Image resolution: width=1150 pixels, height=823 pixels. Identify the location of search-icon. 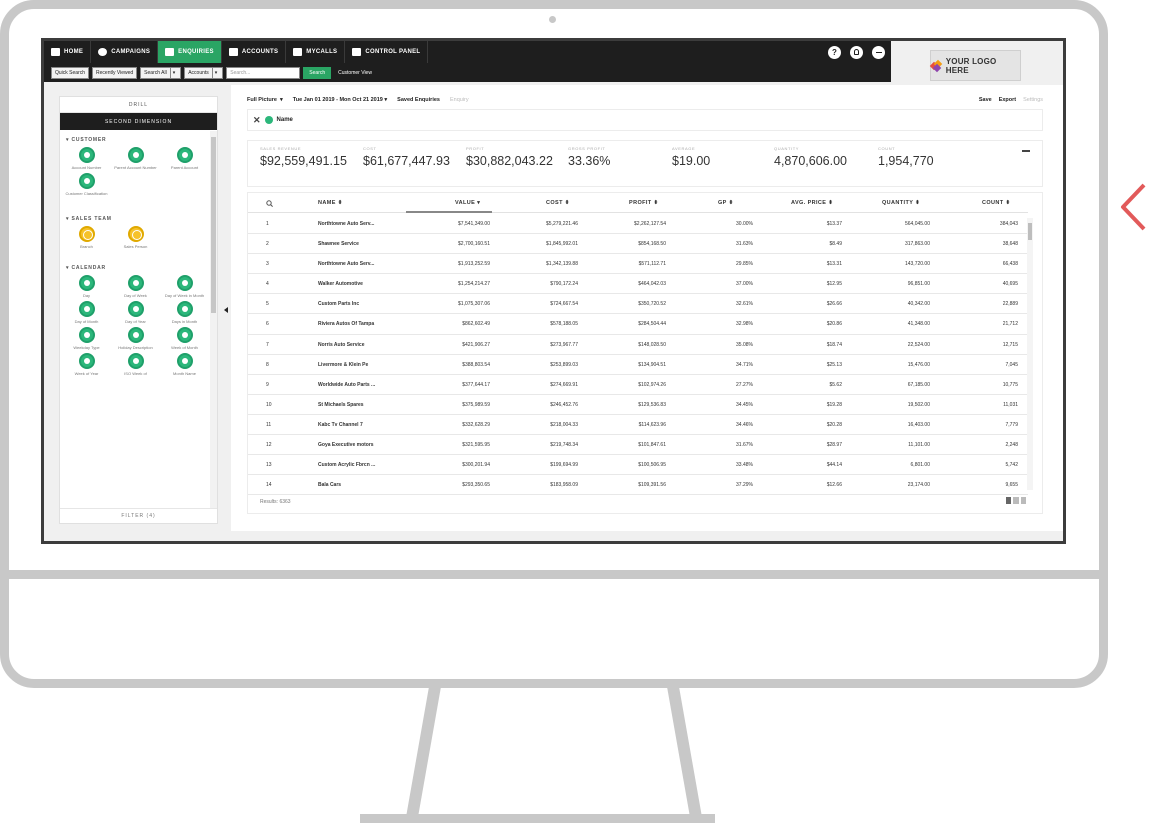
(269, 204).